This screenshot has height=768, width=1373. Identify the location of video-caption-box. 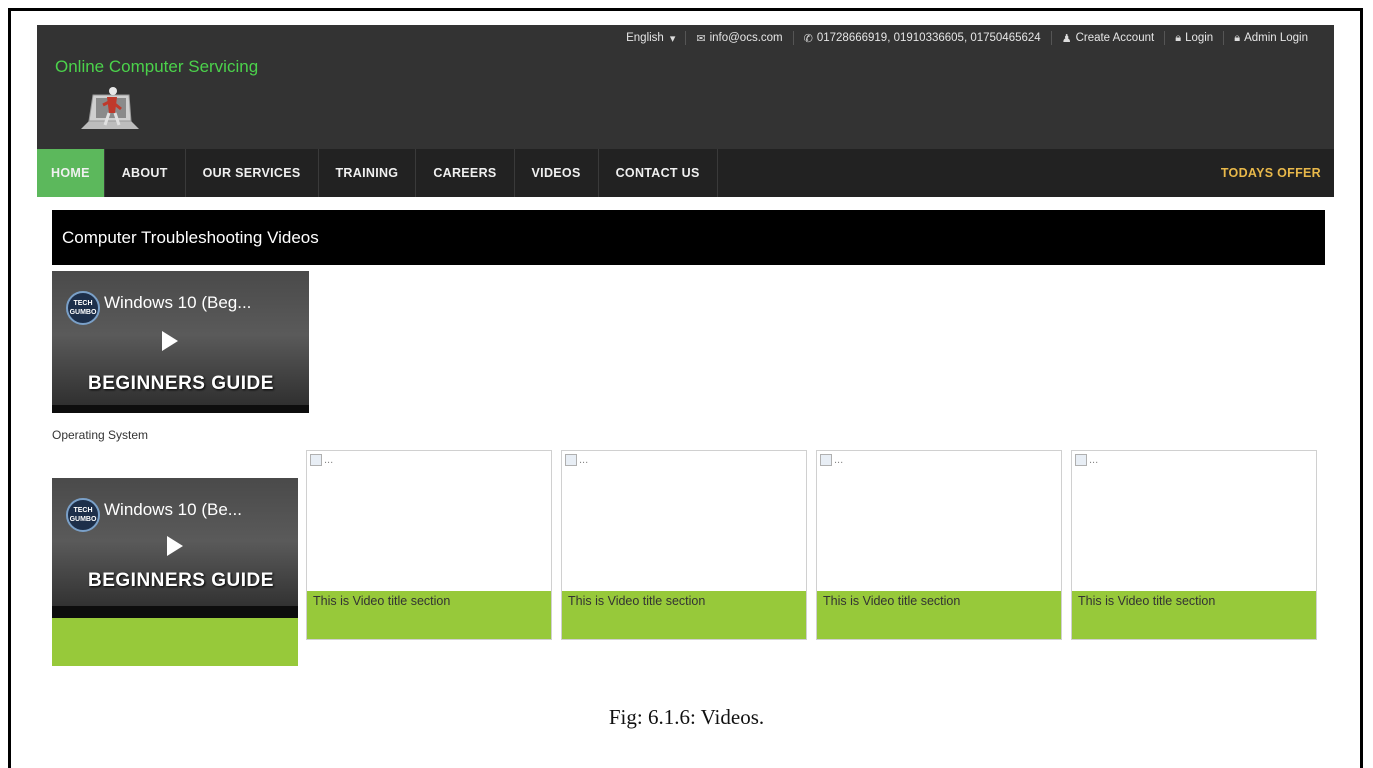
(175, 642).